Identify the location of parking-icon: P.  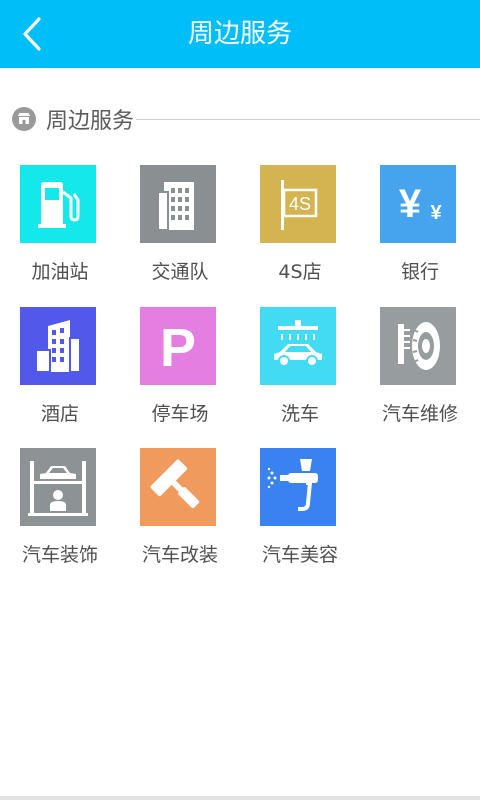
(178, 346).